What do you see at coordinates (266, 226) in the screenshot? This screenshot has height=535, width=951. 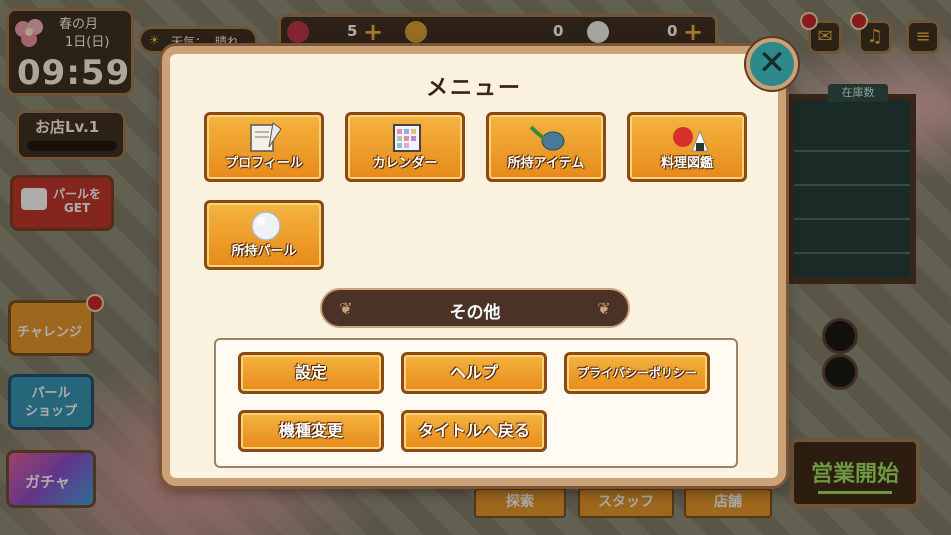 I see `pearl-icon` at bounding box center [266, 226].